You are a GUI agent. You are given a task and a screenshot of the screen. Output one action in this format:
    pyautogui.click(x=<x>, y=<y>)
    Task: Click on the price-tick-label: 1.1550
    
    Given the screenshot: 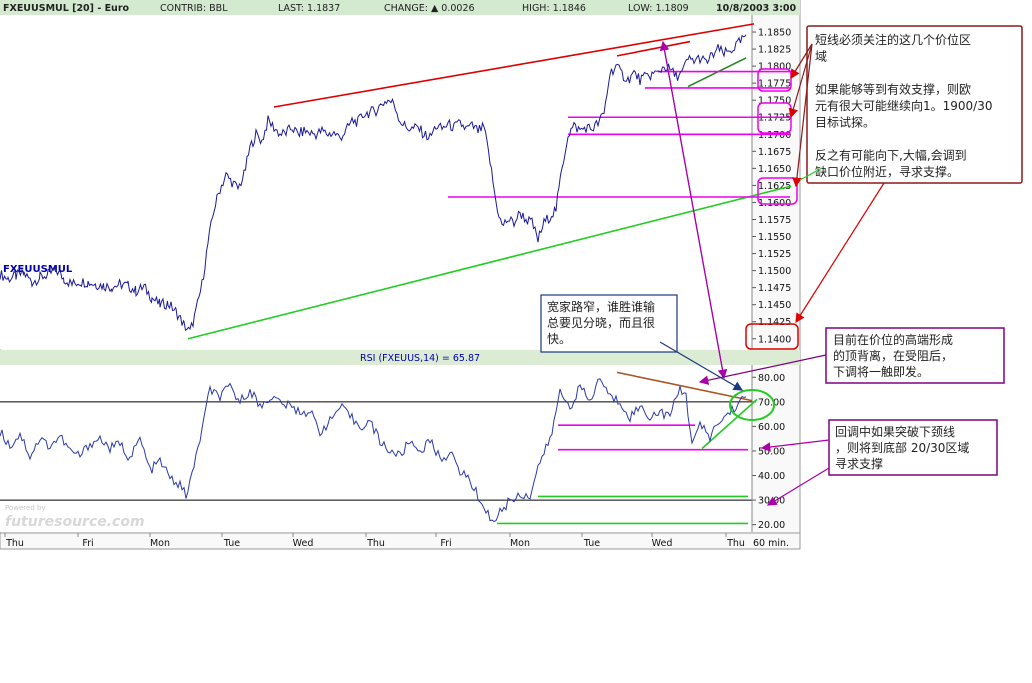 What is the action you would take?
    pyautogui.click(x=774, y=237)
    